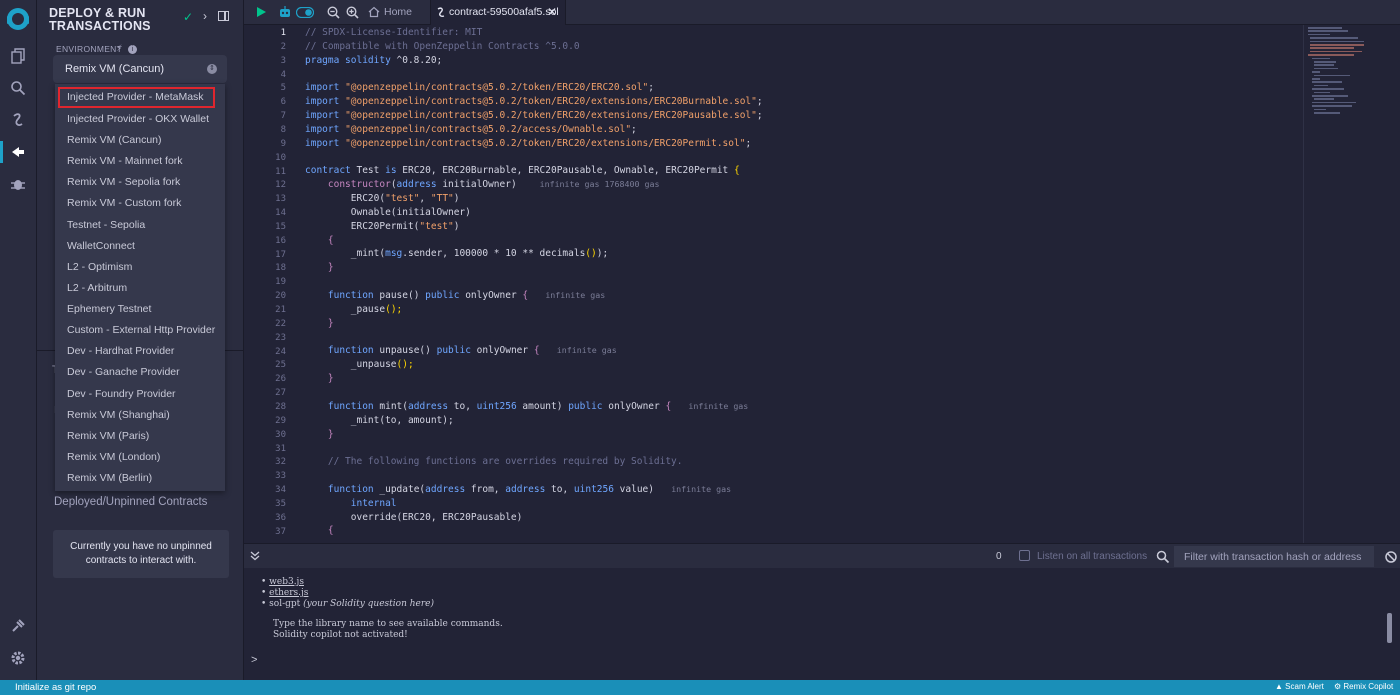 This screenshot has width=1400, height=695. Describe the element at coordinates (1304, 686) in the screenshot. I see `scam-alert-label: Scam Alert` at that location.